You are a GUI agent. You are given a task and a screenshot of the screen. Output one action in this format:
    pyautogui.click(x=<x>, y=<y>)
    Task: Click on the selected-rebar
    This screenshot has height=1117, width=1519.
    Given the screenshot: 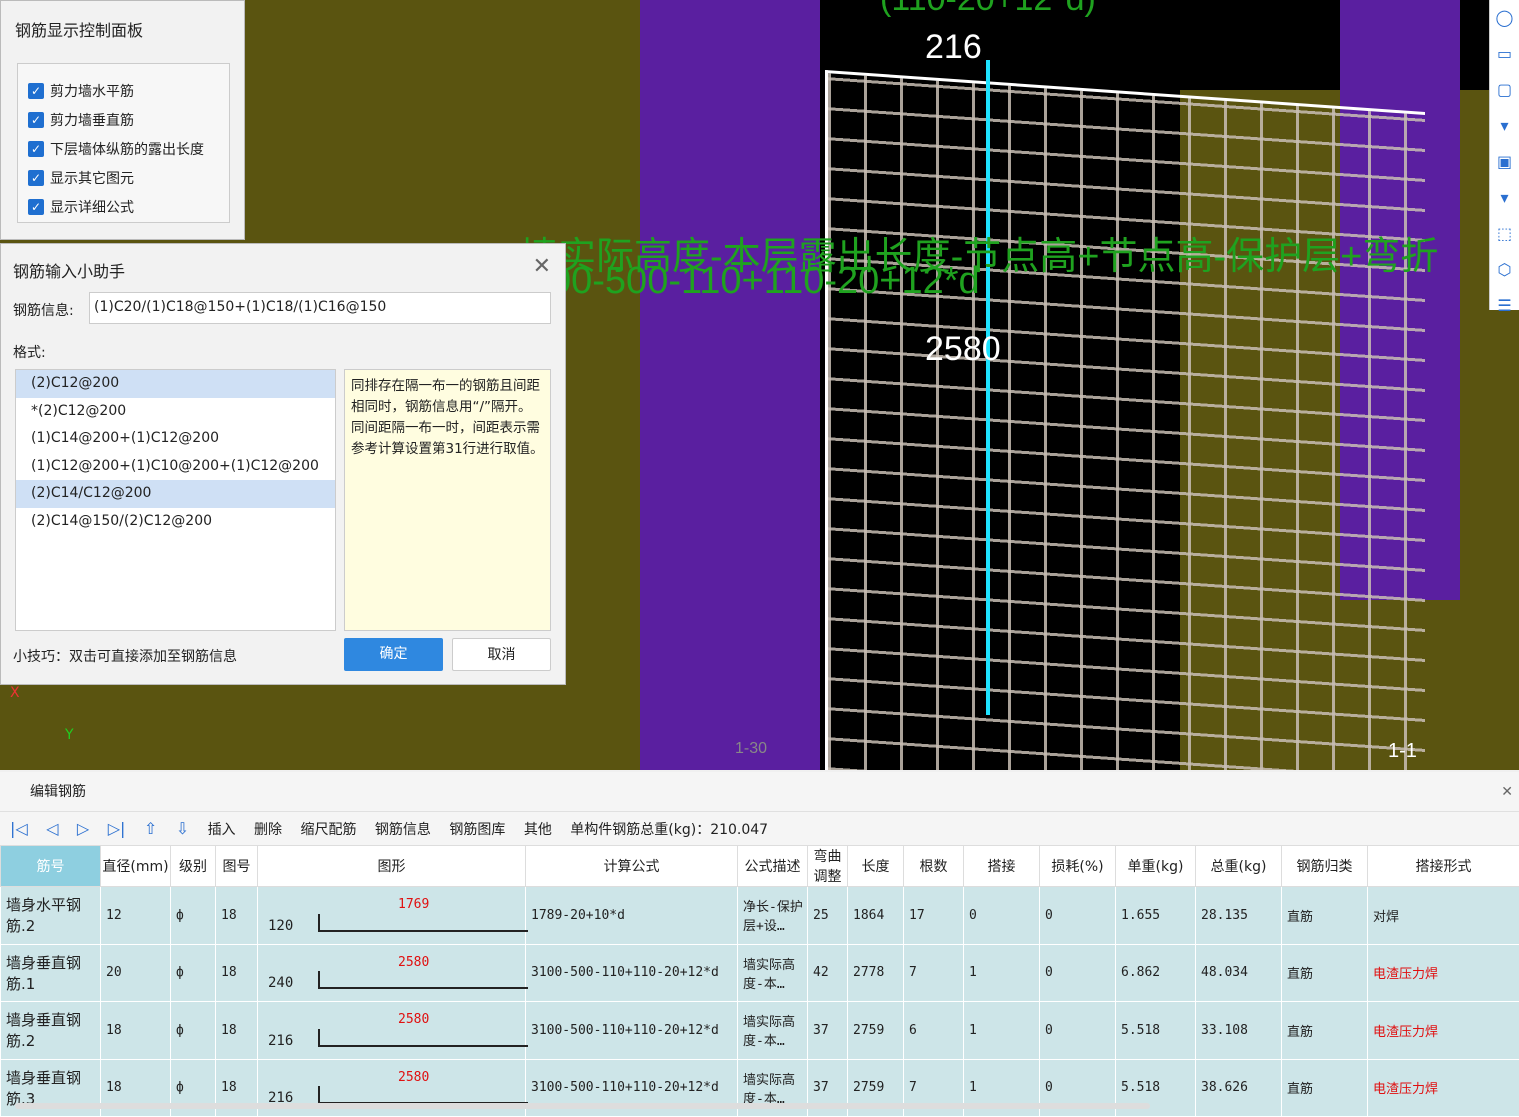 What is the action you would take?
    pyautogui.click(x=988, y=387)
    